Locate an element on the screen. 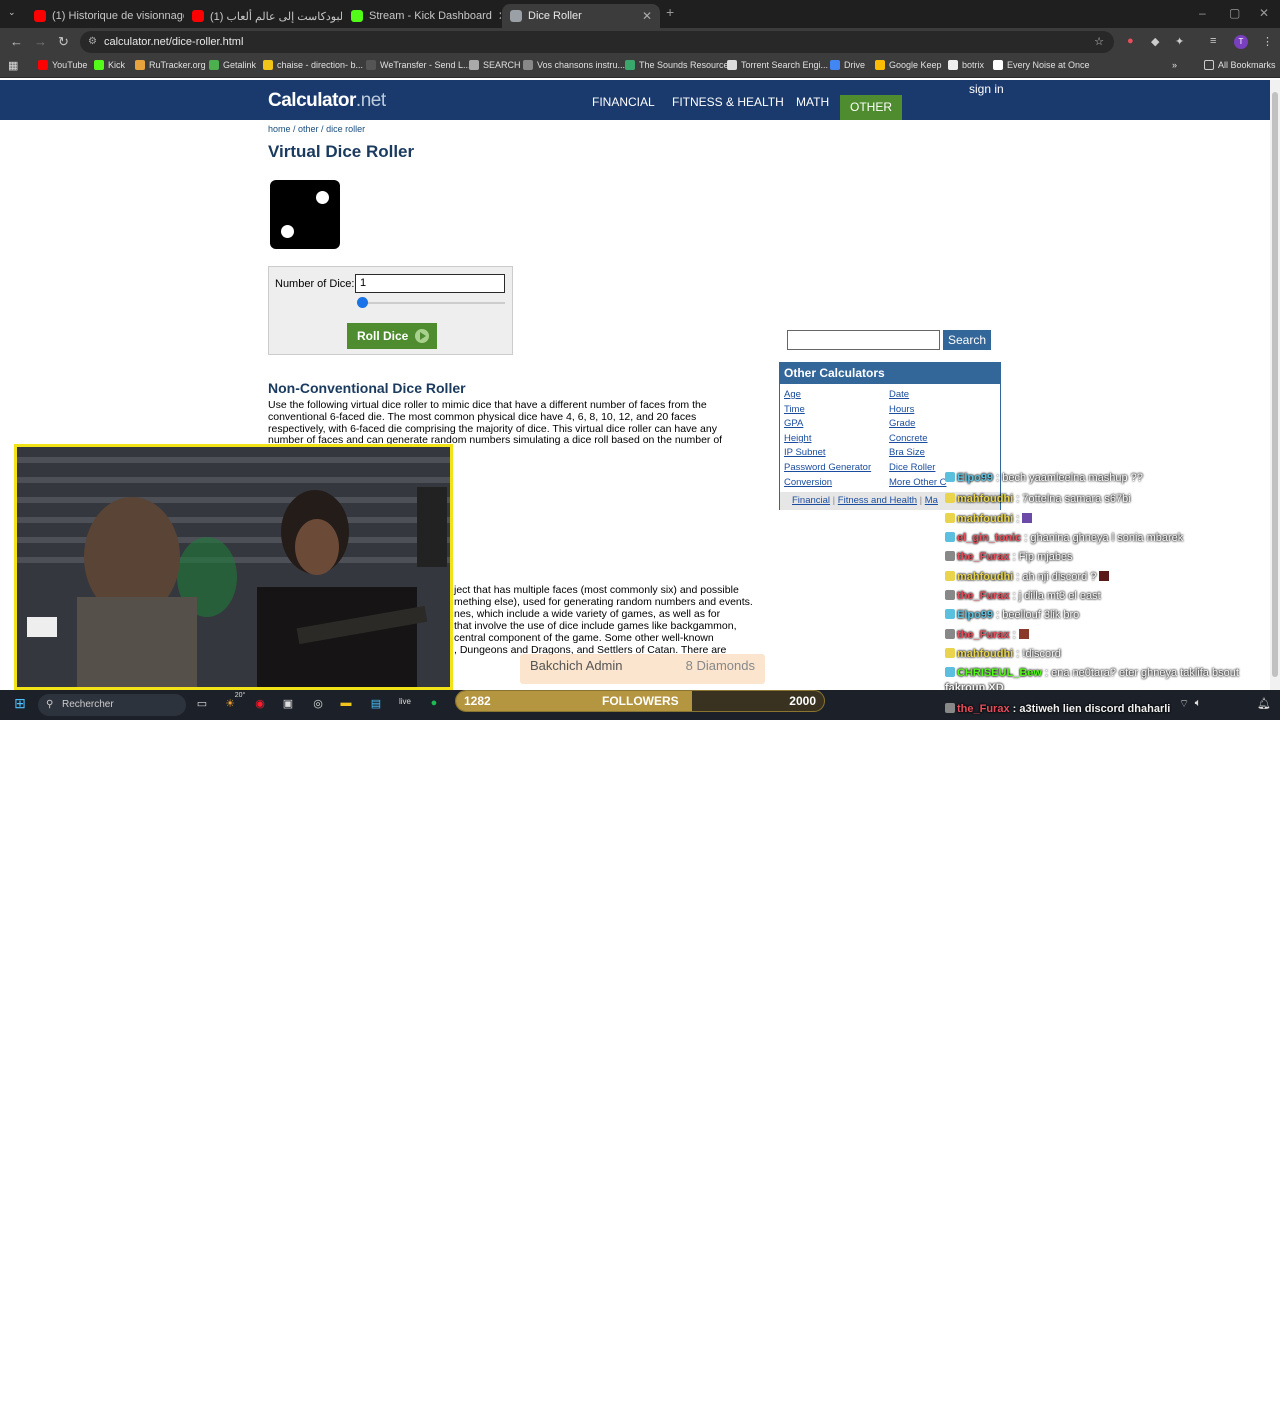  calc-link: Grade is located at coordinates (902, 423).